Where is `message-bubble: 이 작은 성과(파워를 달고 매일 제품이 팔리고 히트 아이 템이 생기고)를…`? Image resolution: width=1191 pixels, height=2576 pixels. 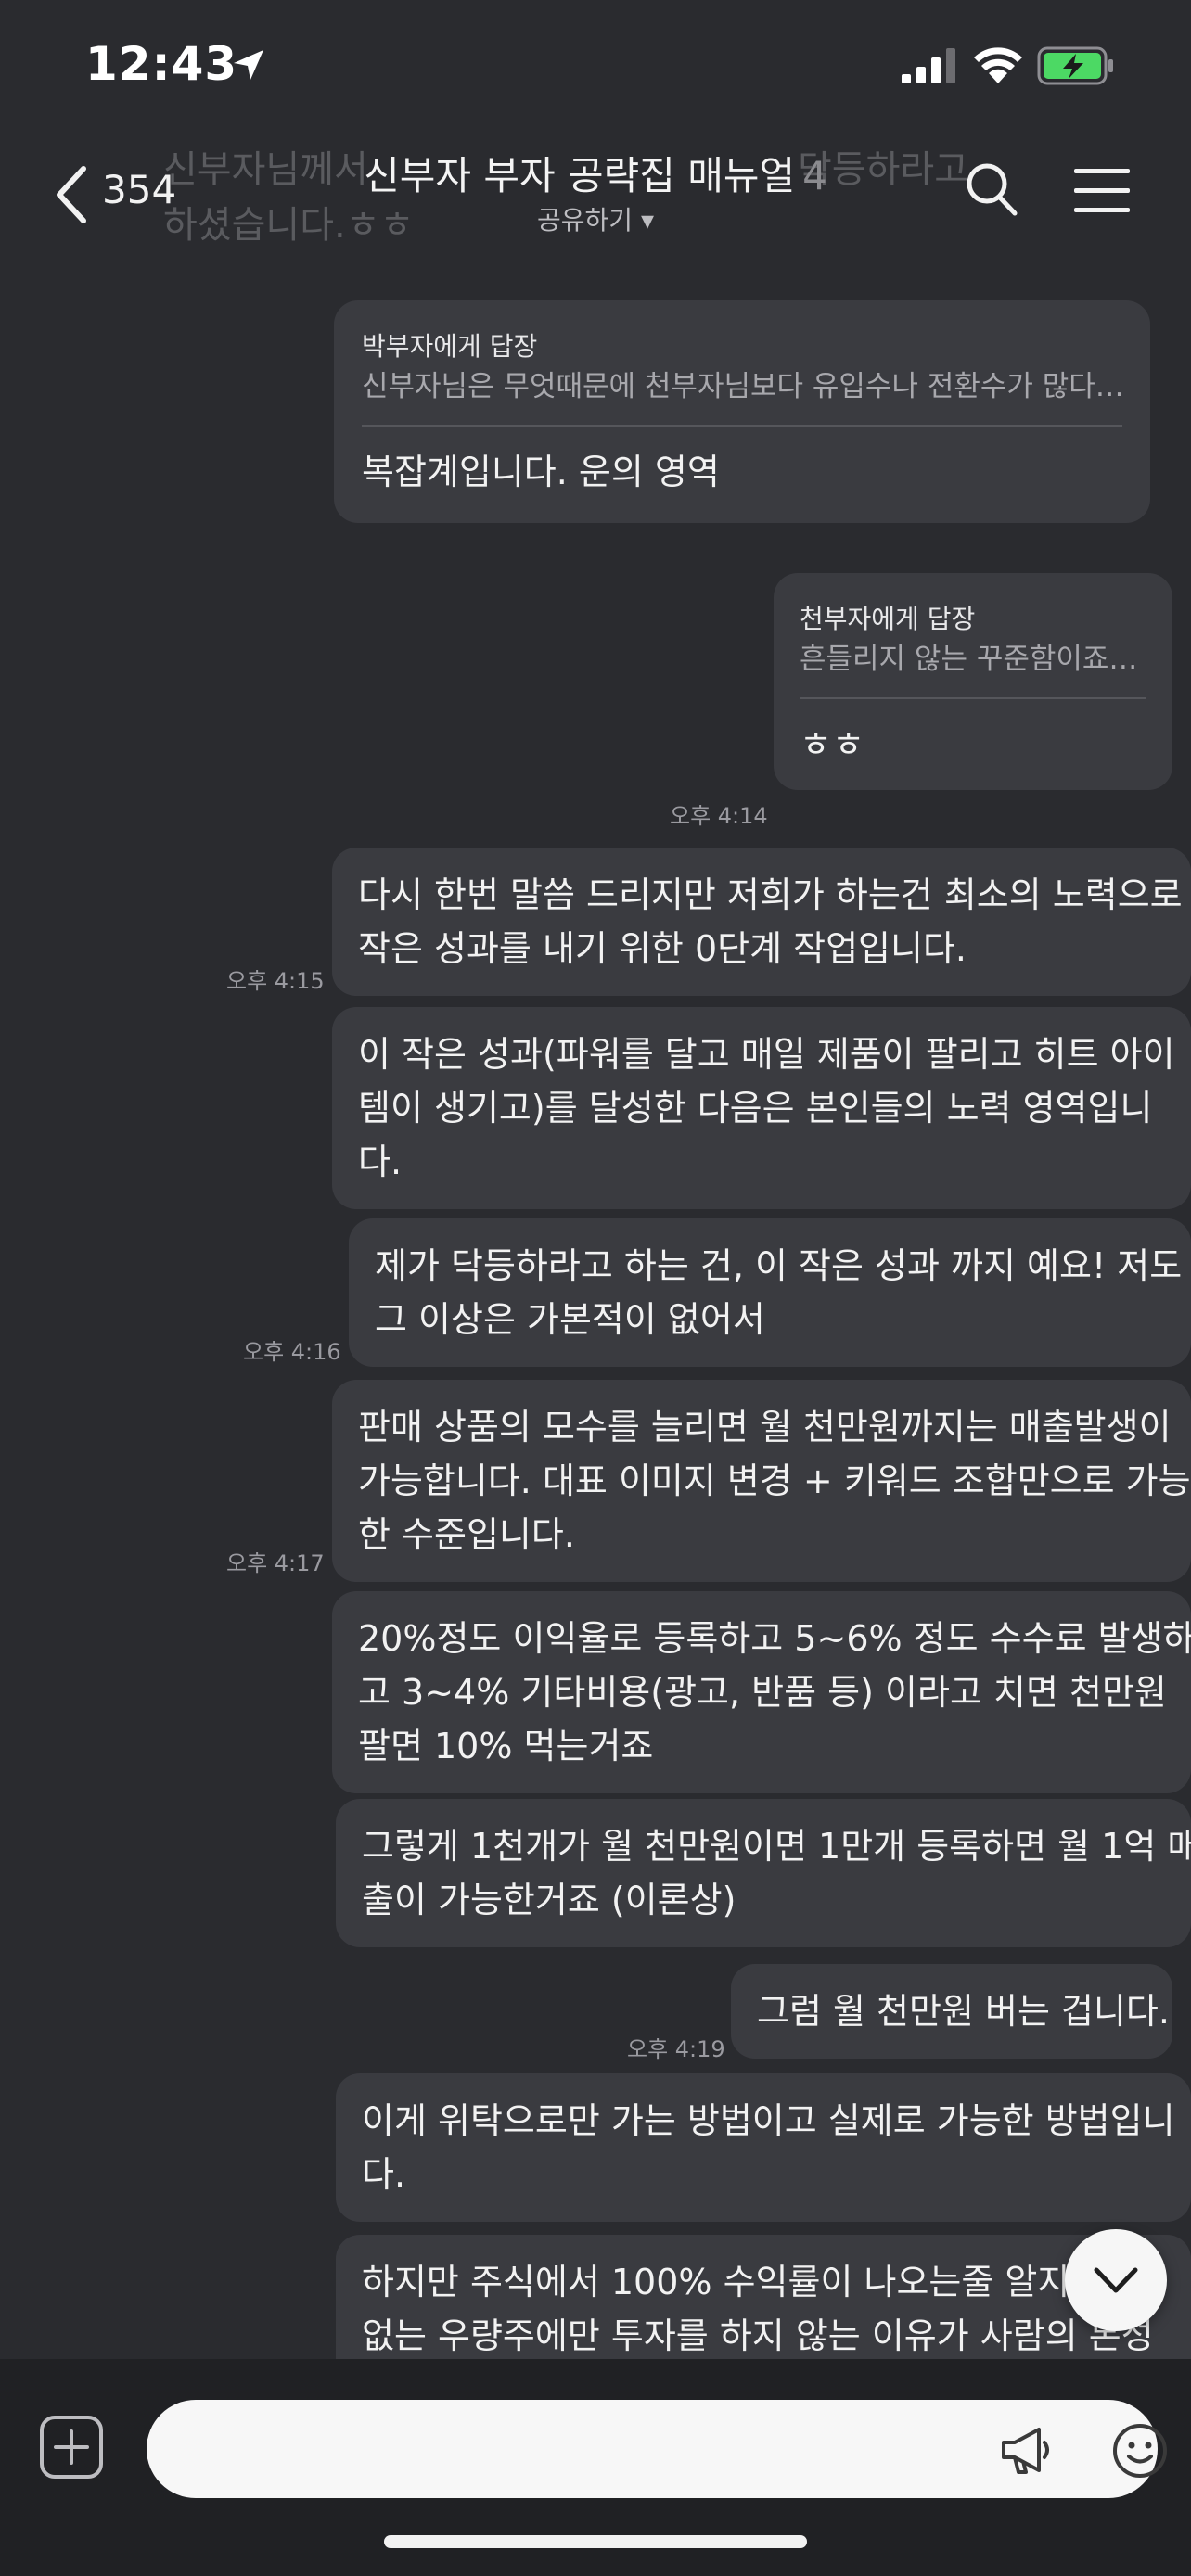 message-bubble: 이 작은 성과(파워를 달고 매일 제품이 팔리고 히트 아이 템이 생기고)를… is located at coordinates (761, 1108).